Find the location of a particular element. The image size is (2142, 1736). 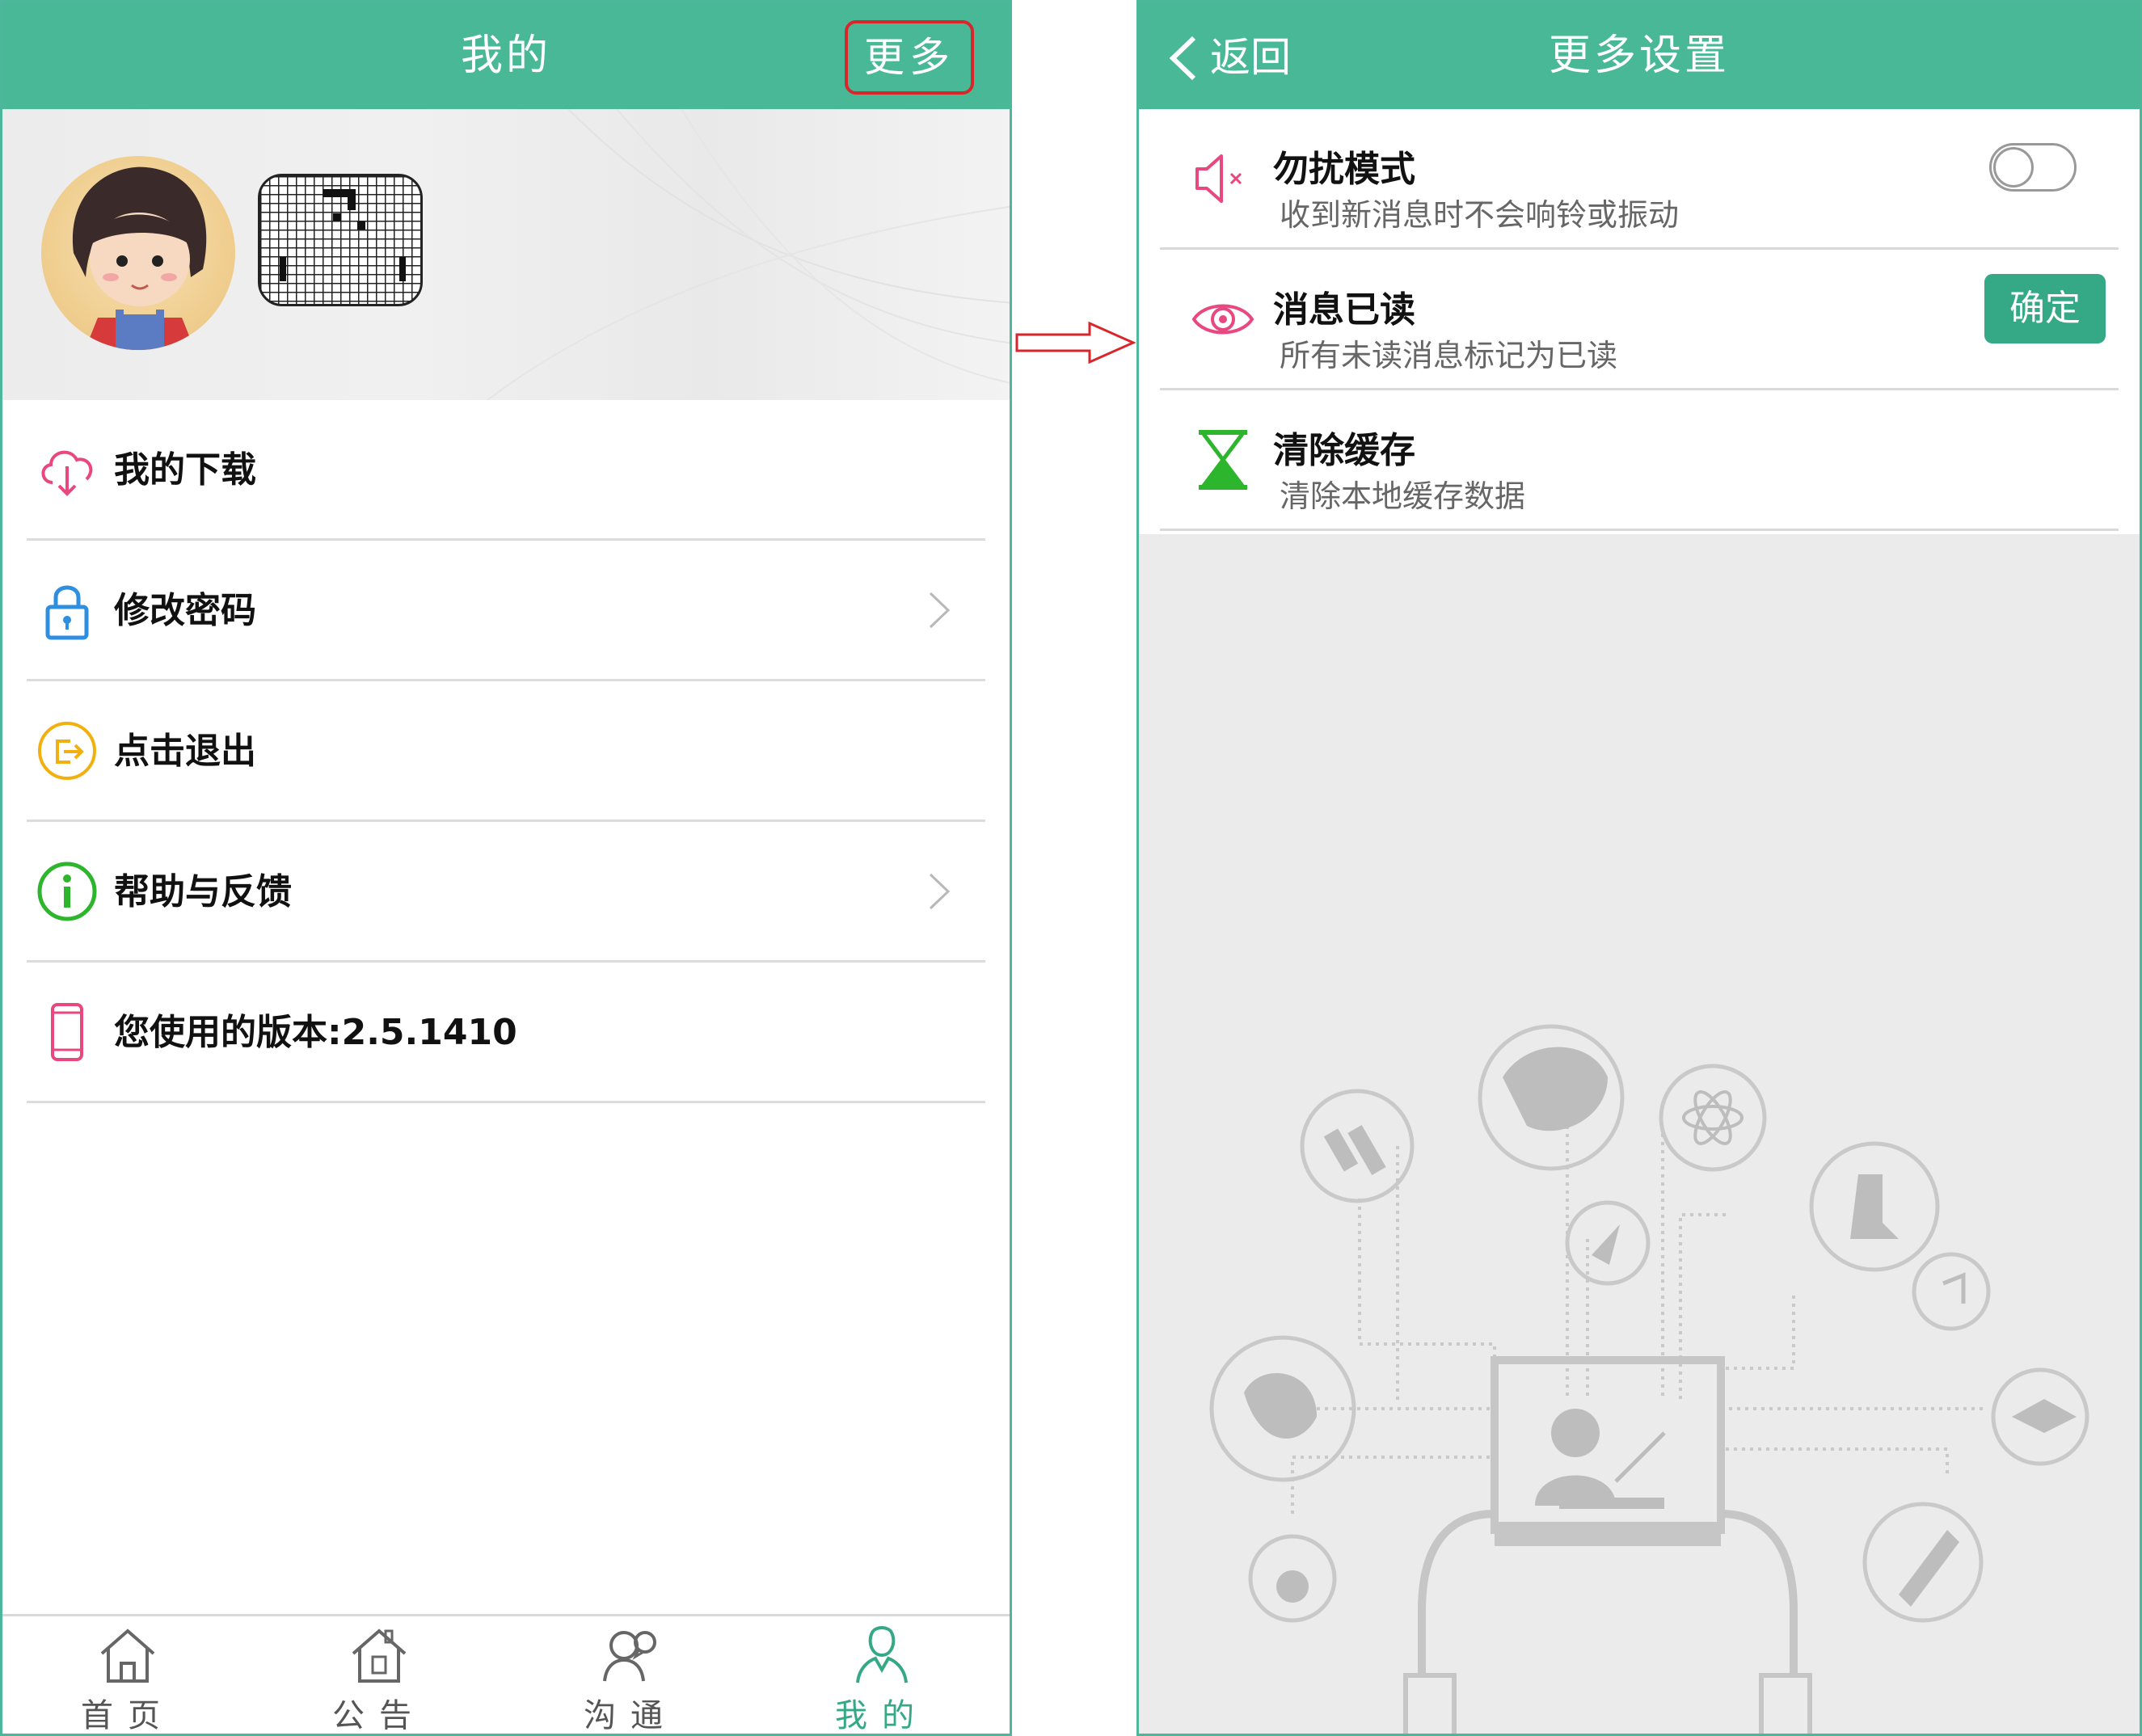

back-label: 返回 is located at coordinates (1250, 57).